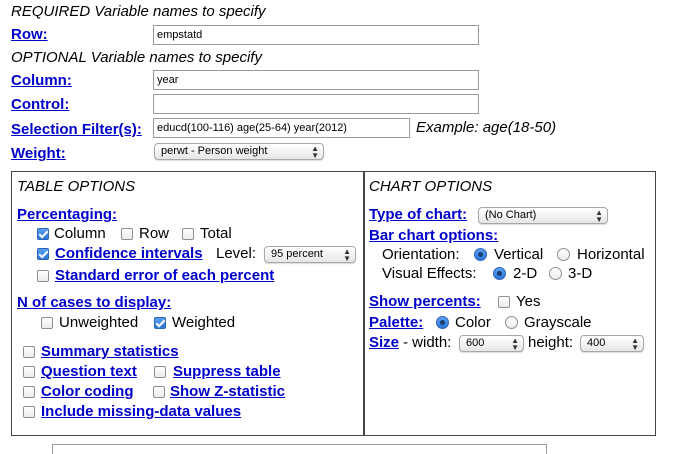  I want to click on required-heading: REQUIRED Variable names to specify, so click(138, 11).